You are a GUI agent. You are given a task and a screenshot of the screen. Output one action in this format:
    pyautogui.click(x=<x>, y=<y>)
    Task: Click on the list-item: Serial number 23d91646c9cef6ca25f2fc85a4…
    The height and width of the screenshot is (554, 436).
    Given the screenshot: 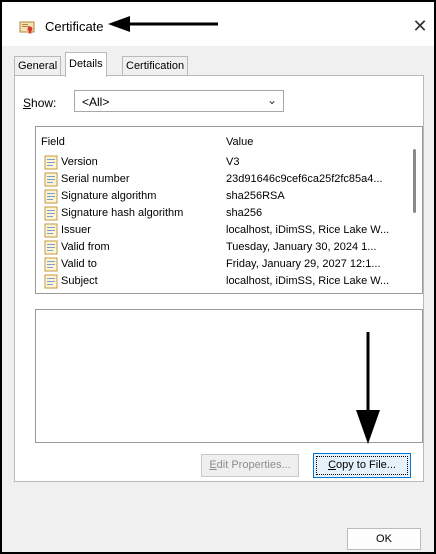 What is the action you would take?
    pyautogui.click(x=221, y=180)
    